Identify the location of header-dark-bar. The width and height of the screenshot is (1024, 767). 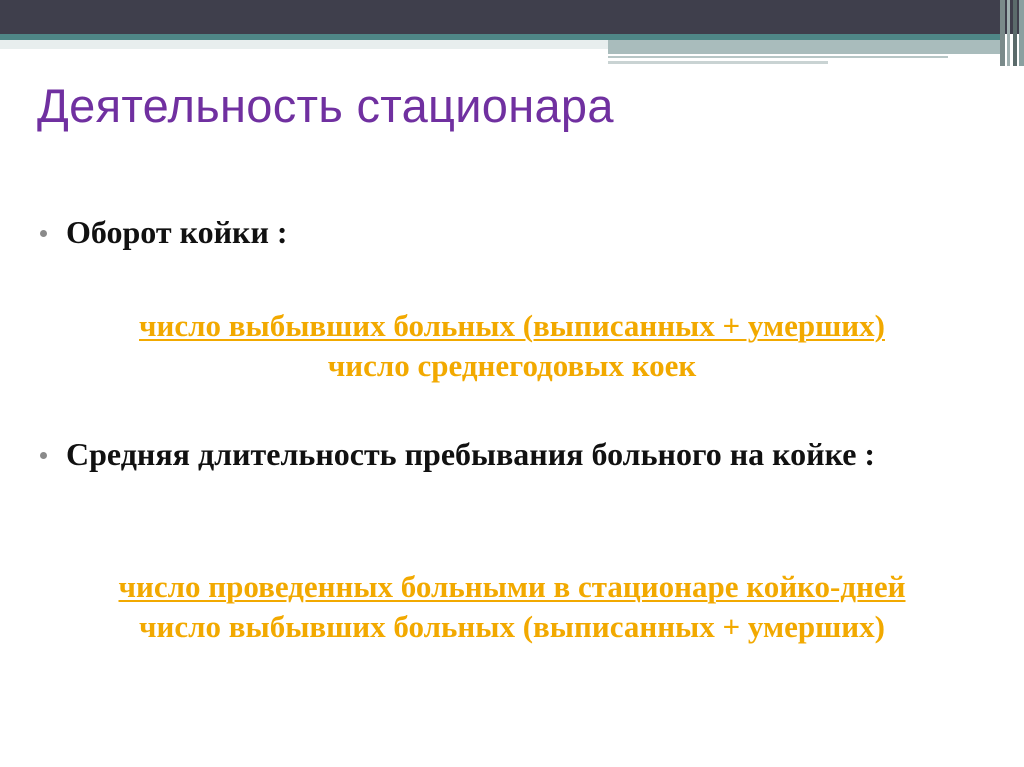
(512, 17).